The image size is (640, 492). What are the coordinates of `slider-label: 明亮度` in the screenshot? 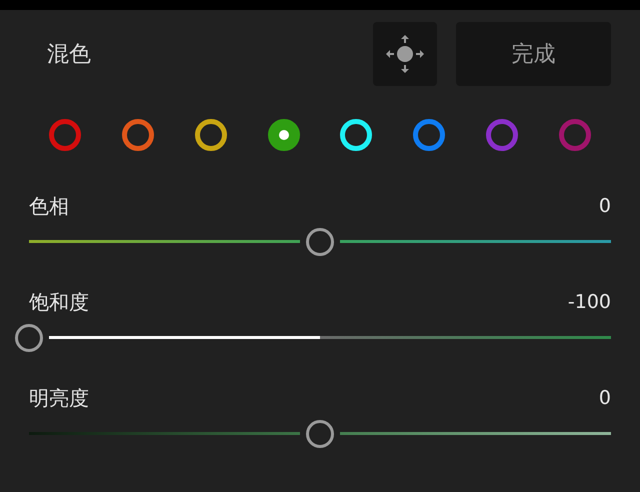 It's located at (59, 398).